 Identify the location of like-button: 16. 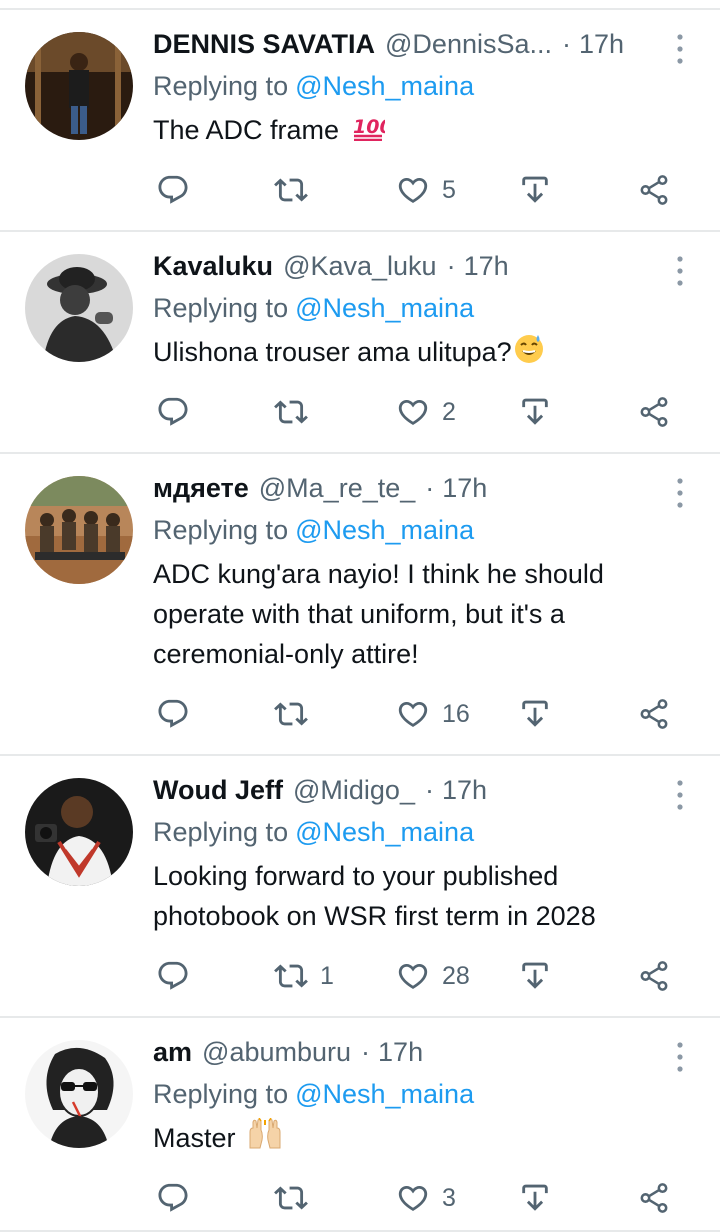
(433, 714).